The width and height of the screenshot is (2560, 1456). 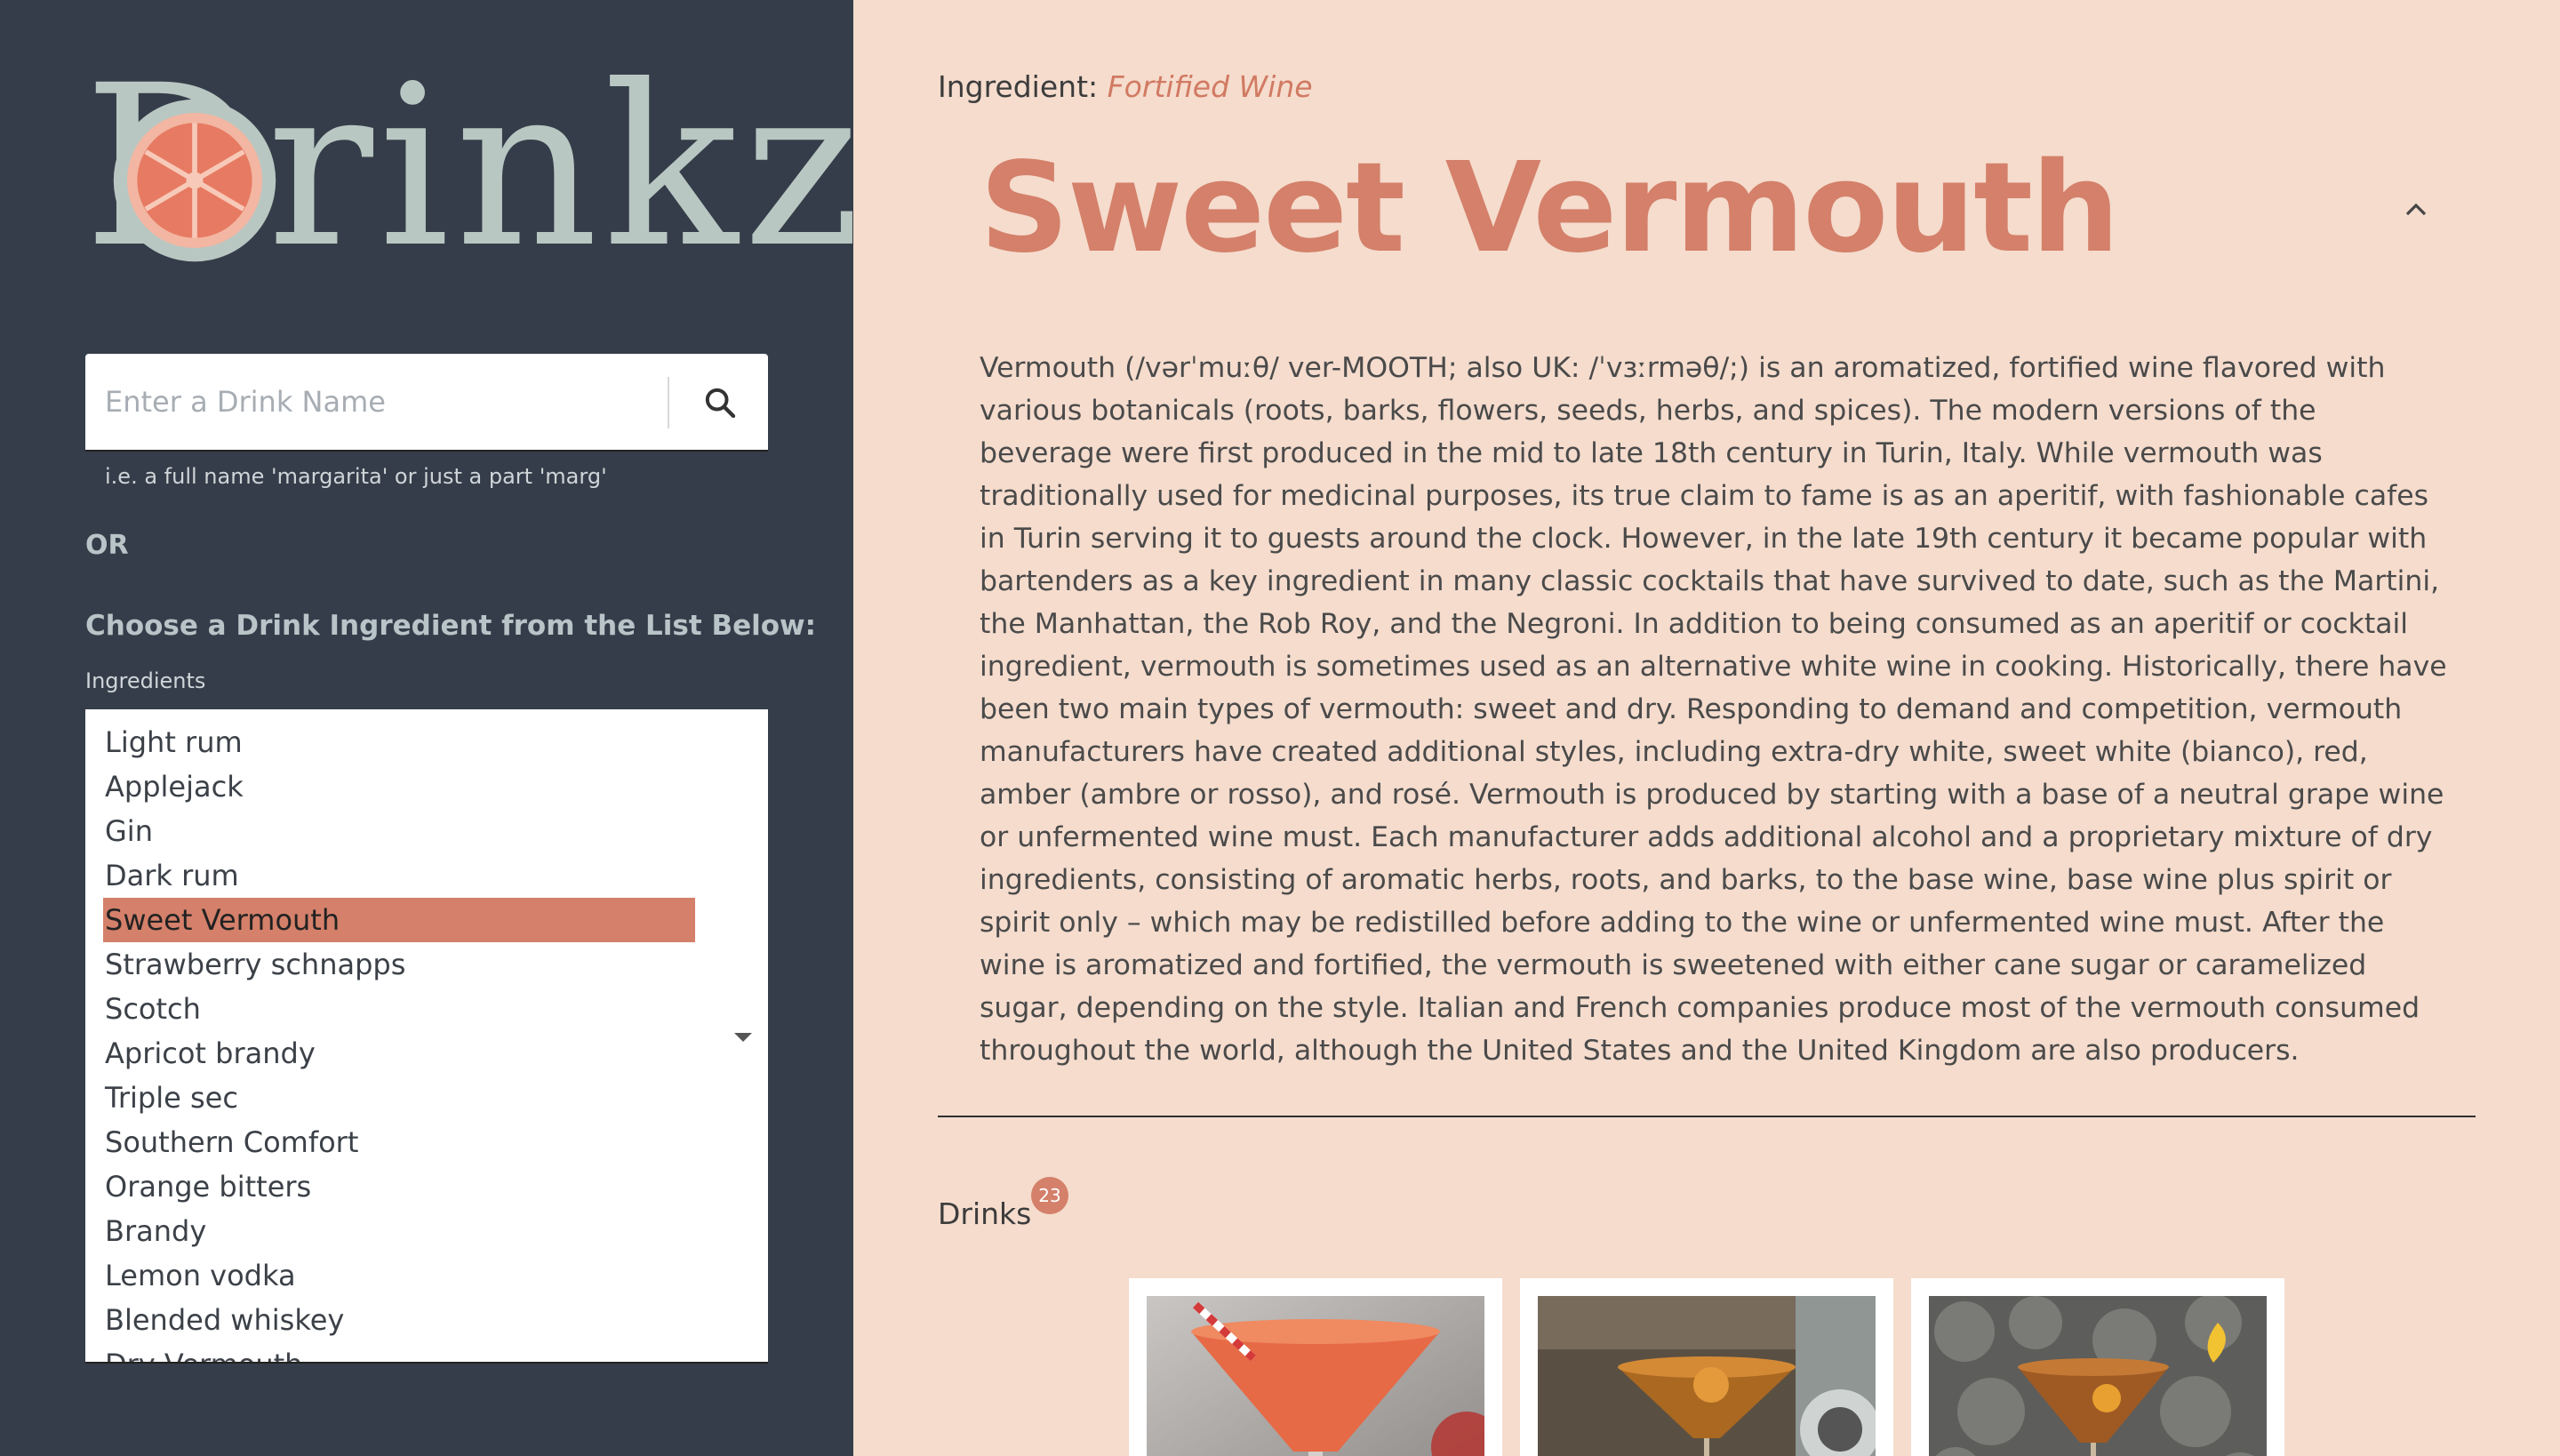 I want to click on grapefruit-icon, so click(x=194, y=180).